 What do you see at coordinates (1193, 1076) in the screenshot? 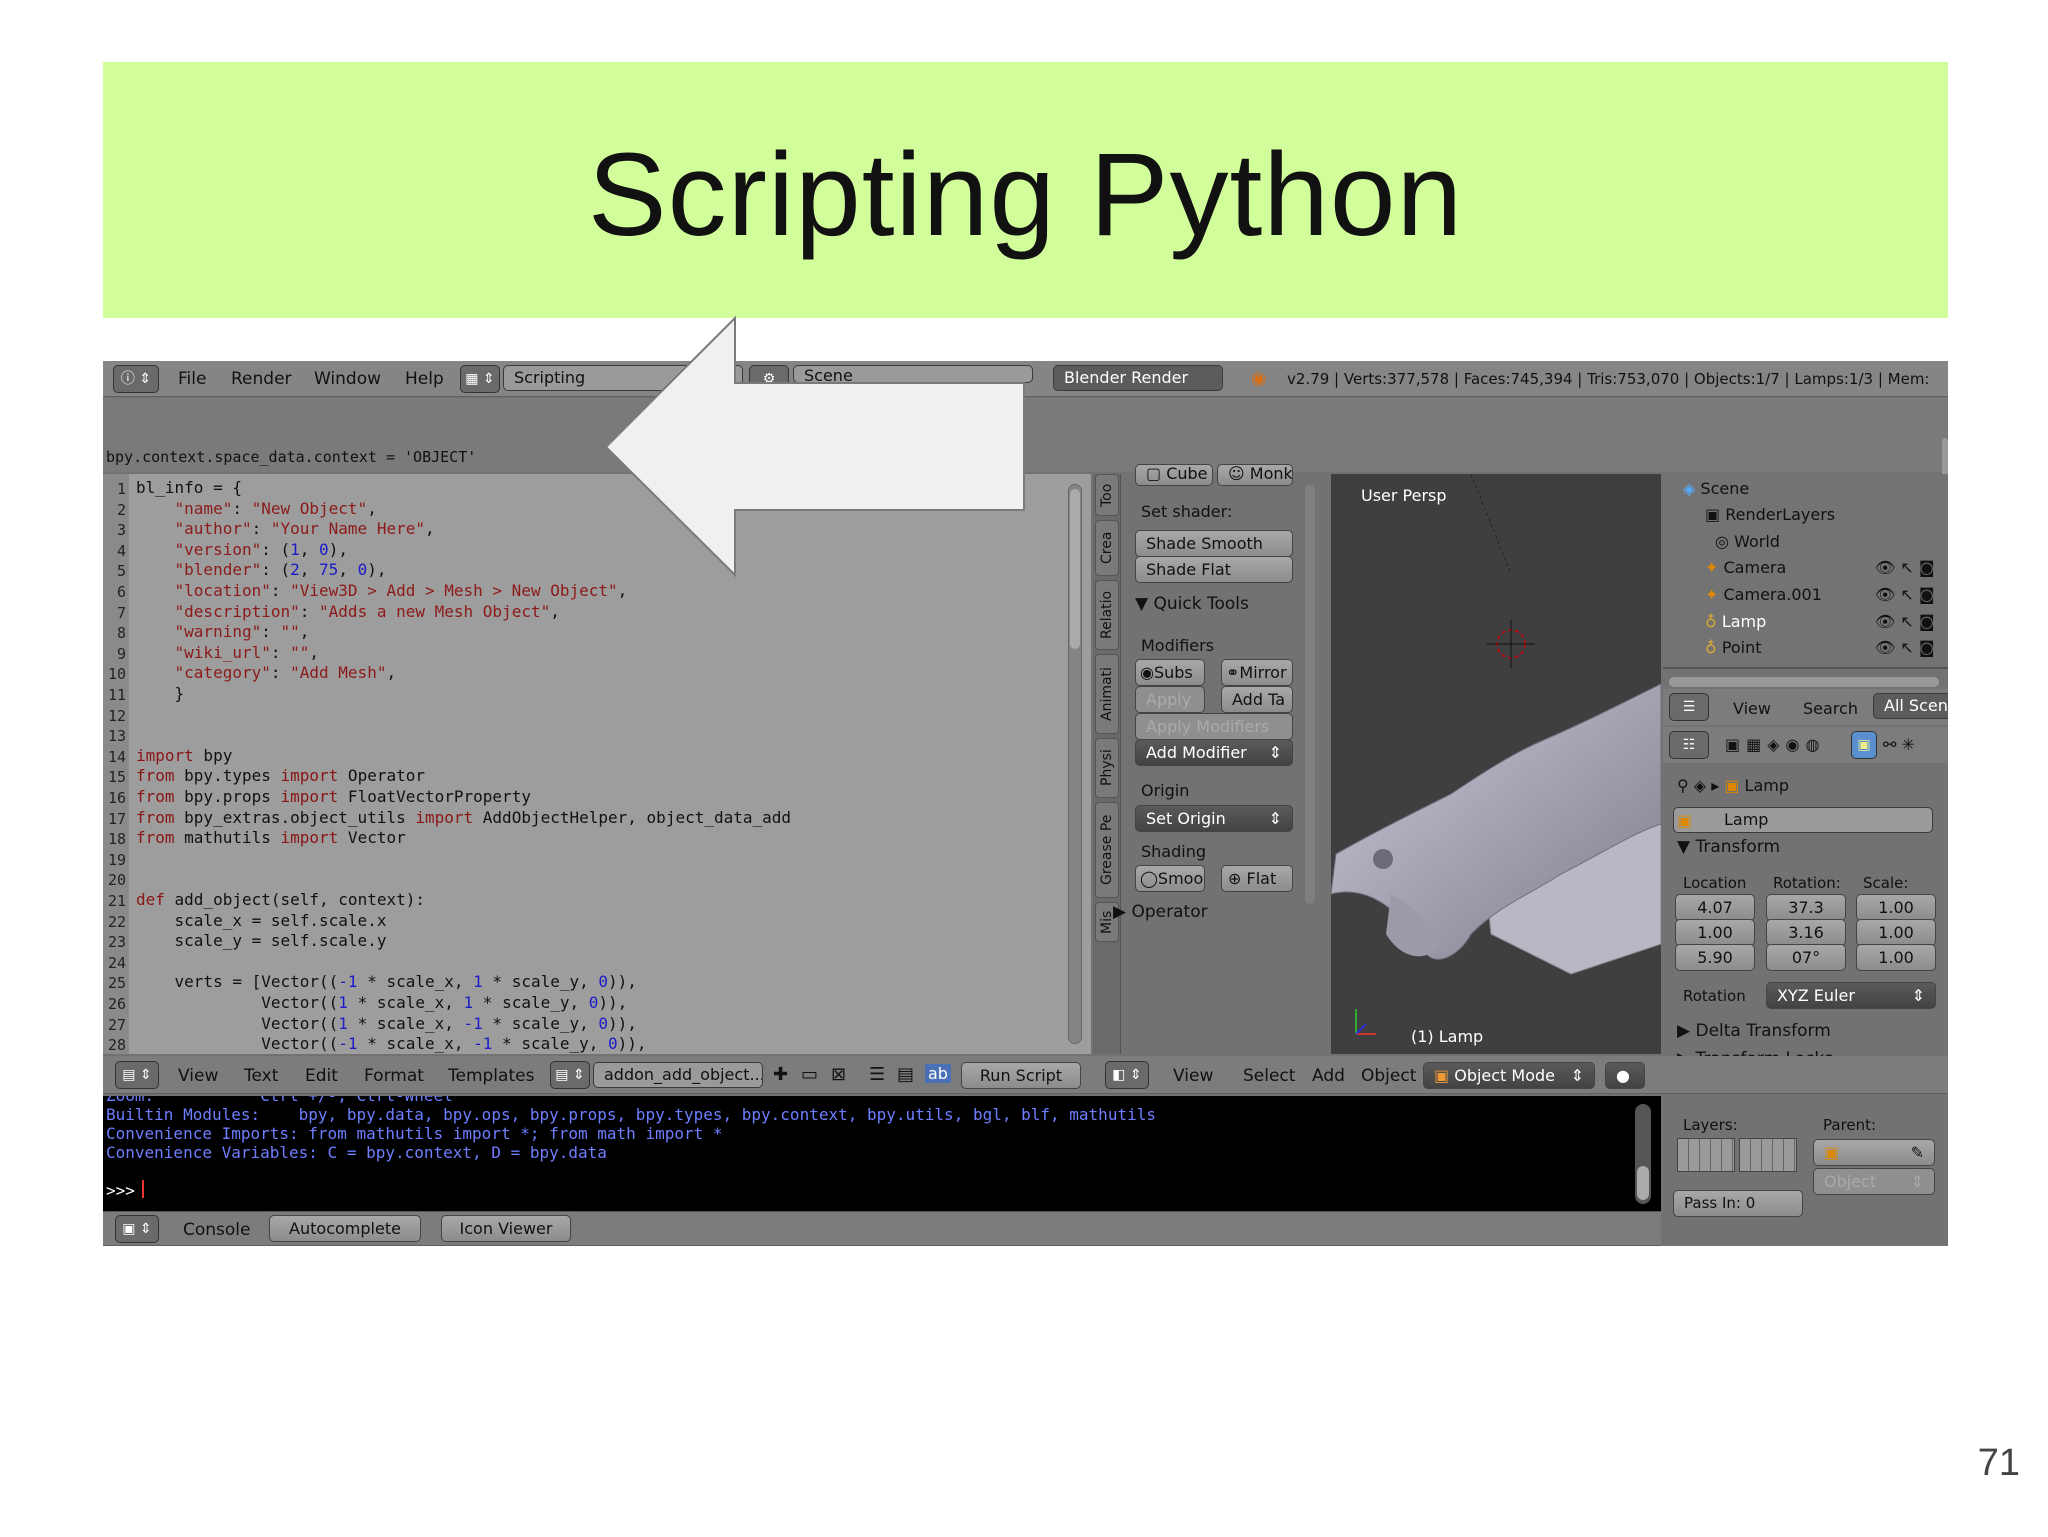
I see `viewport-menu-view: View` at bounding box center [1193, 1076].